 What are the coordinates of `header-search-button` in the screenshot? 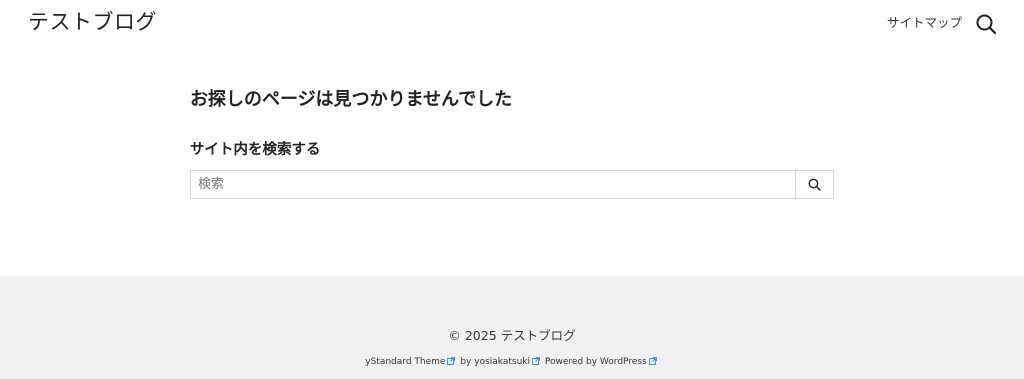 It's located at (986, 24).